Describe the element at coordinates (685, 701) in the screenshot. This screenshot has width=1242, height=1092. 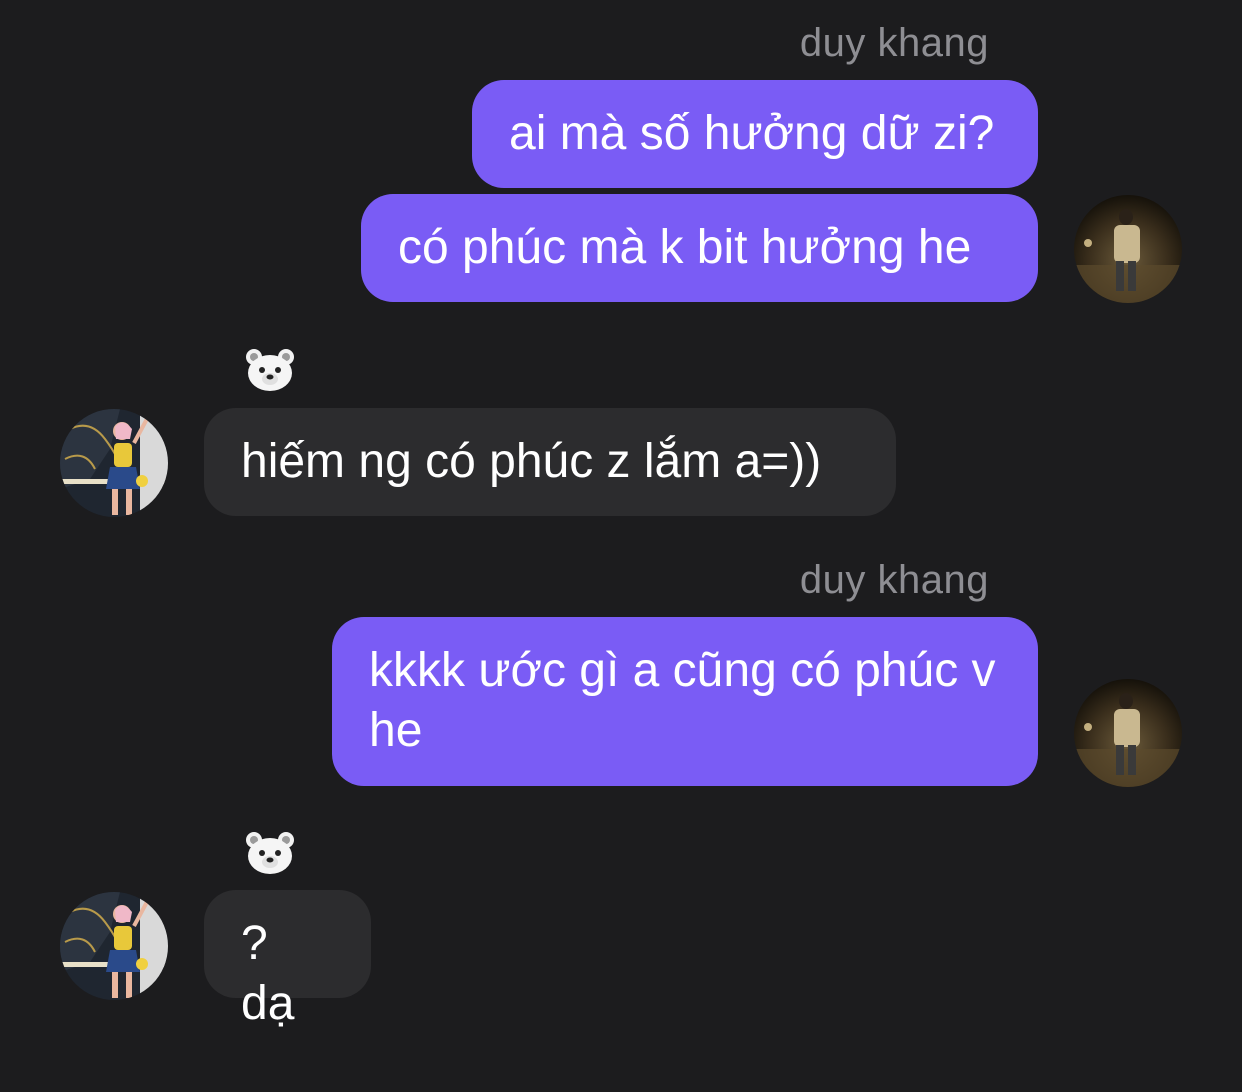
I see `message-bubble-outgoing: kkkk ước gì a cũng có phúc v he` at that location.